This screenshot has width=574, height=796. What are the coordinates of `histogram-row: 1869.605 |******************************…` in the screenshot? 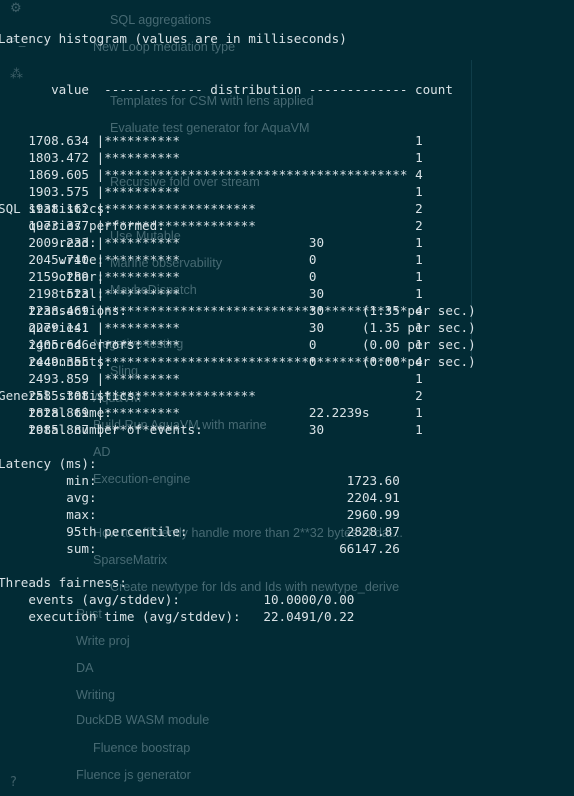 It's located at (287, 174).